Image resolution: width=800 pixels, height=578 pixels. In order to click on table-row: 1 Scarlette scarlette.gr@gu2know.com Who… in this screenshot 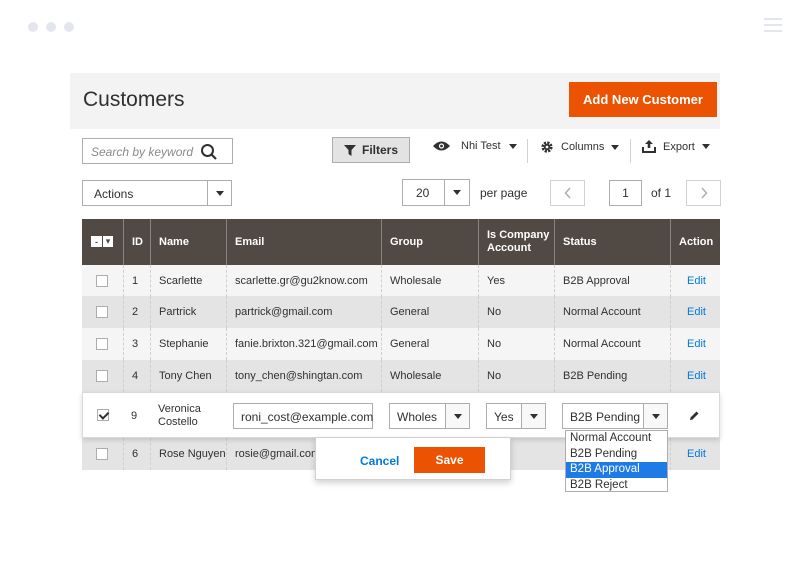, I will do `click(401, 281)`.